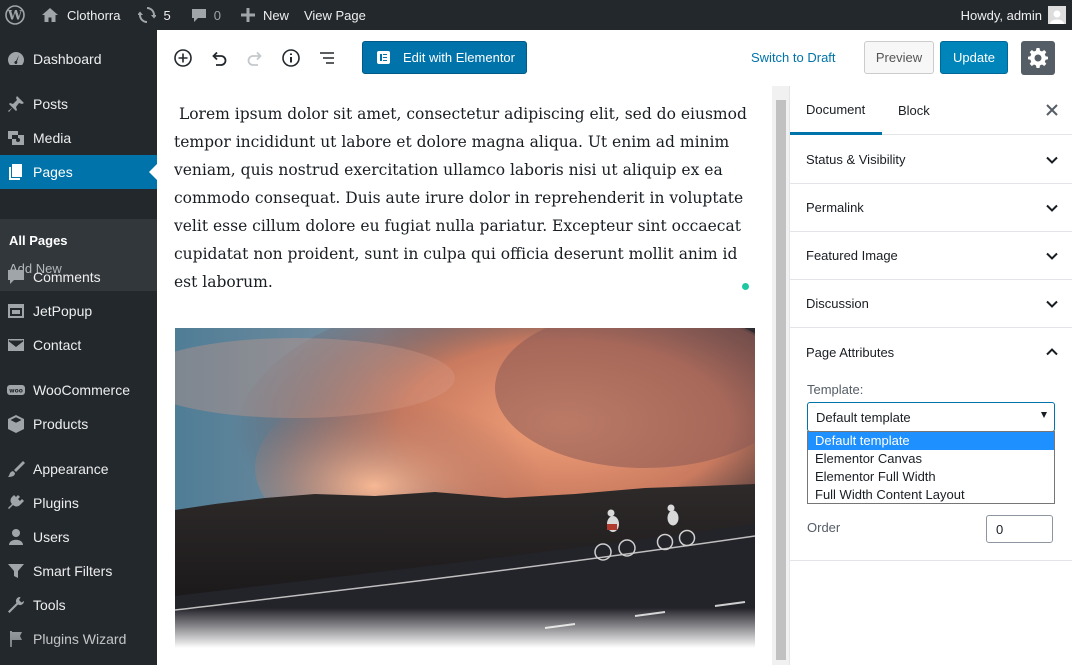  I want to click on avatar, so click(1057, 15).